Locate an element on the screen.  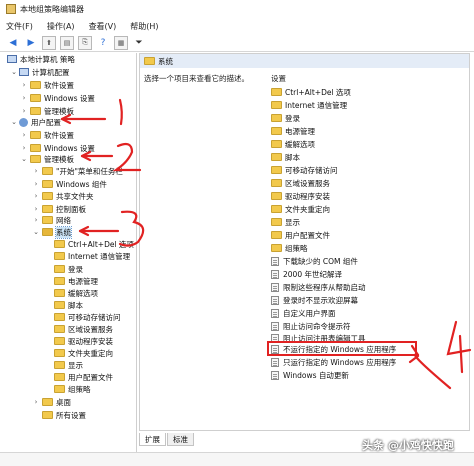
tree-label: 管理模板 is located at coordinates (59, 111).